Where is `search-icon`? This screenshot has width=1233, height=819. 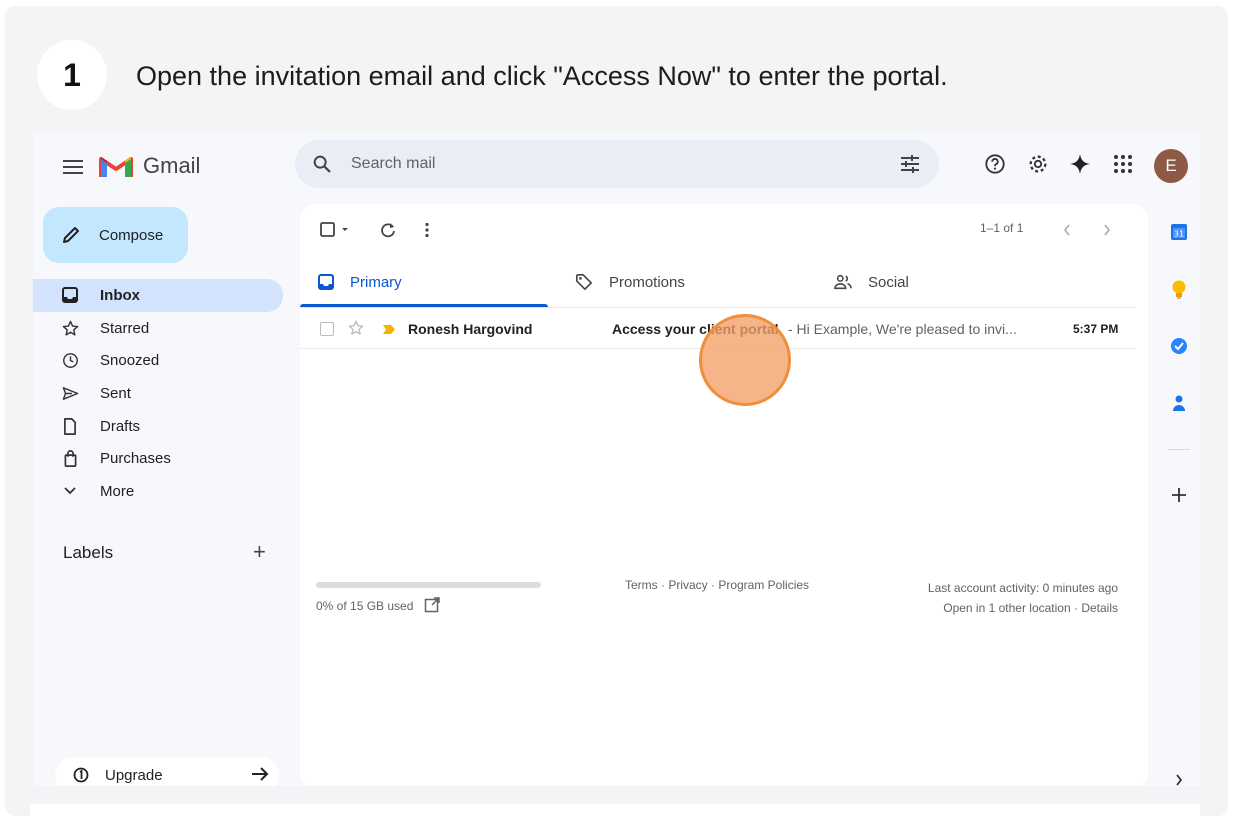
search-icon is located at coordinates (322, 164).